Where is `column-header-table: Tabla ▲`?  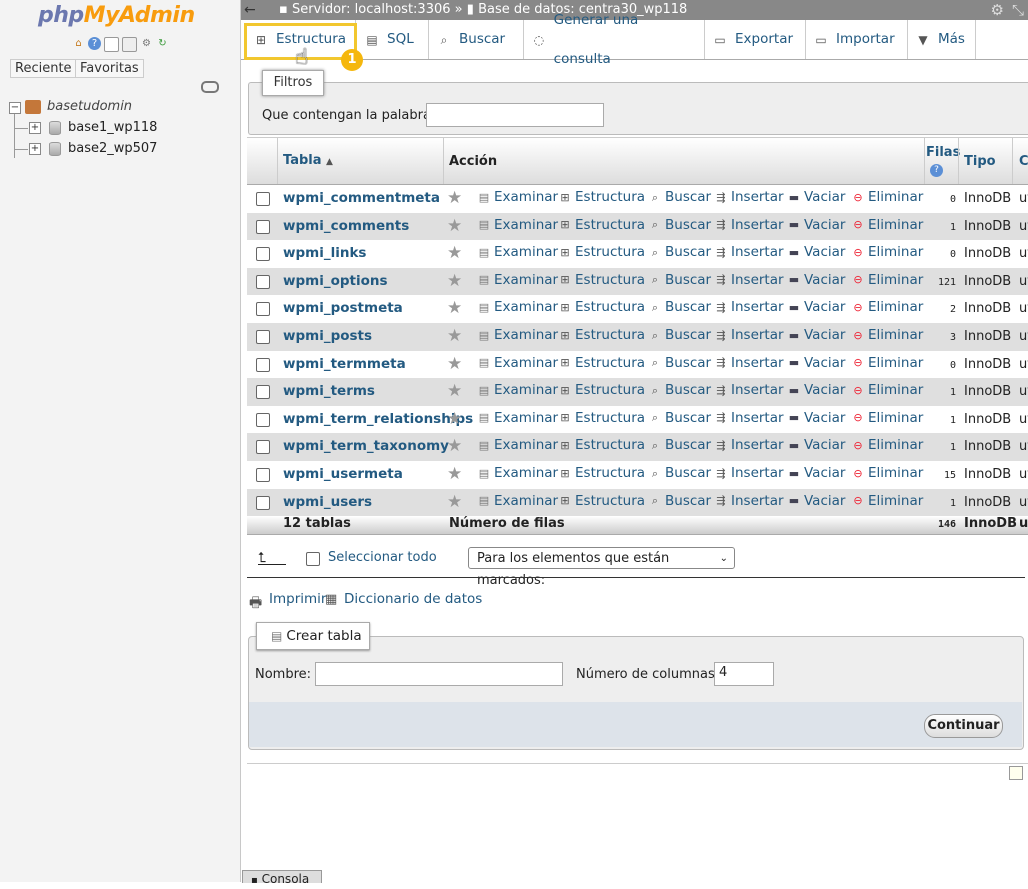 column-header-table: Tabla ▲ is located at coordinates (308, 160).